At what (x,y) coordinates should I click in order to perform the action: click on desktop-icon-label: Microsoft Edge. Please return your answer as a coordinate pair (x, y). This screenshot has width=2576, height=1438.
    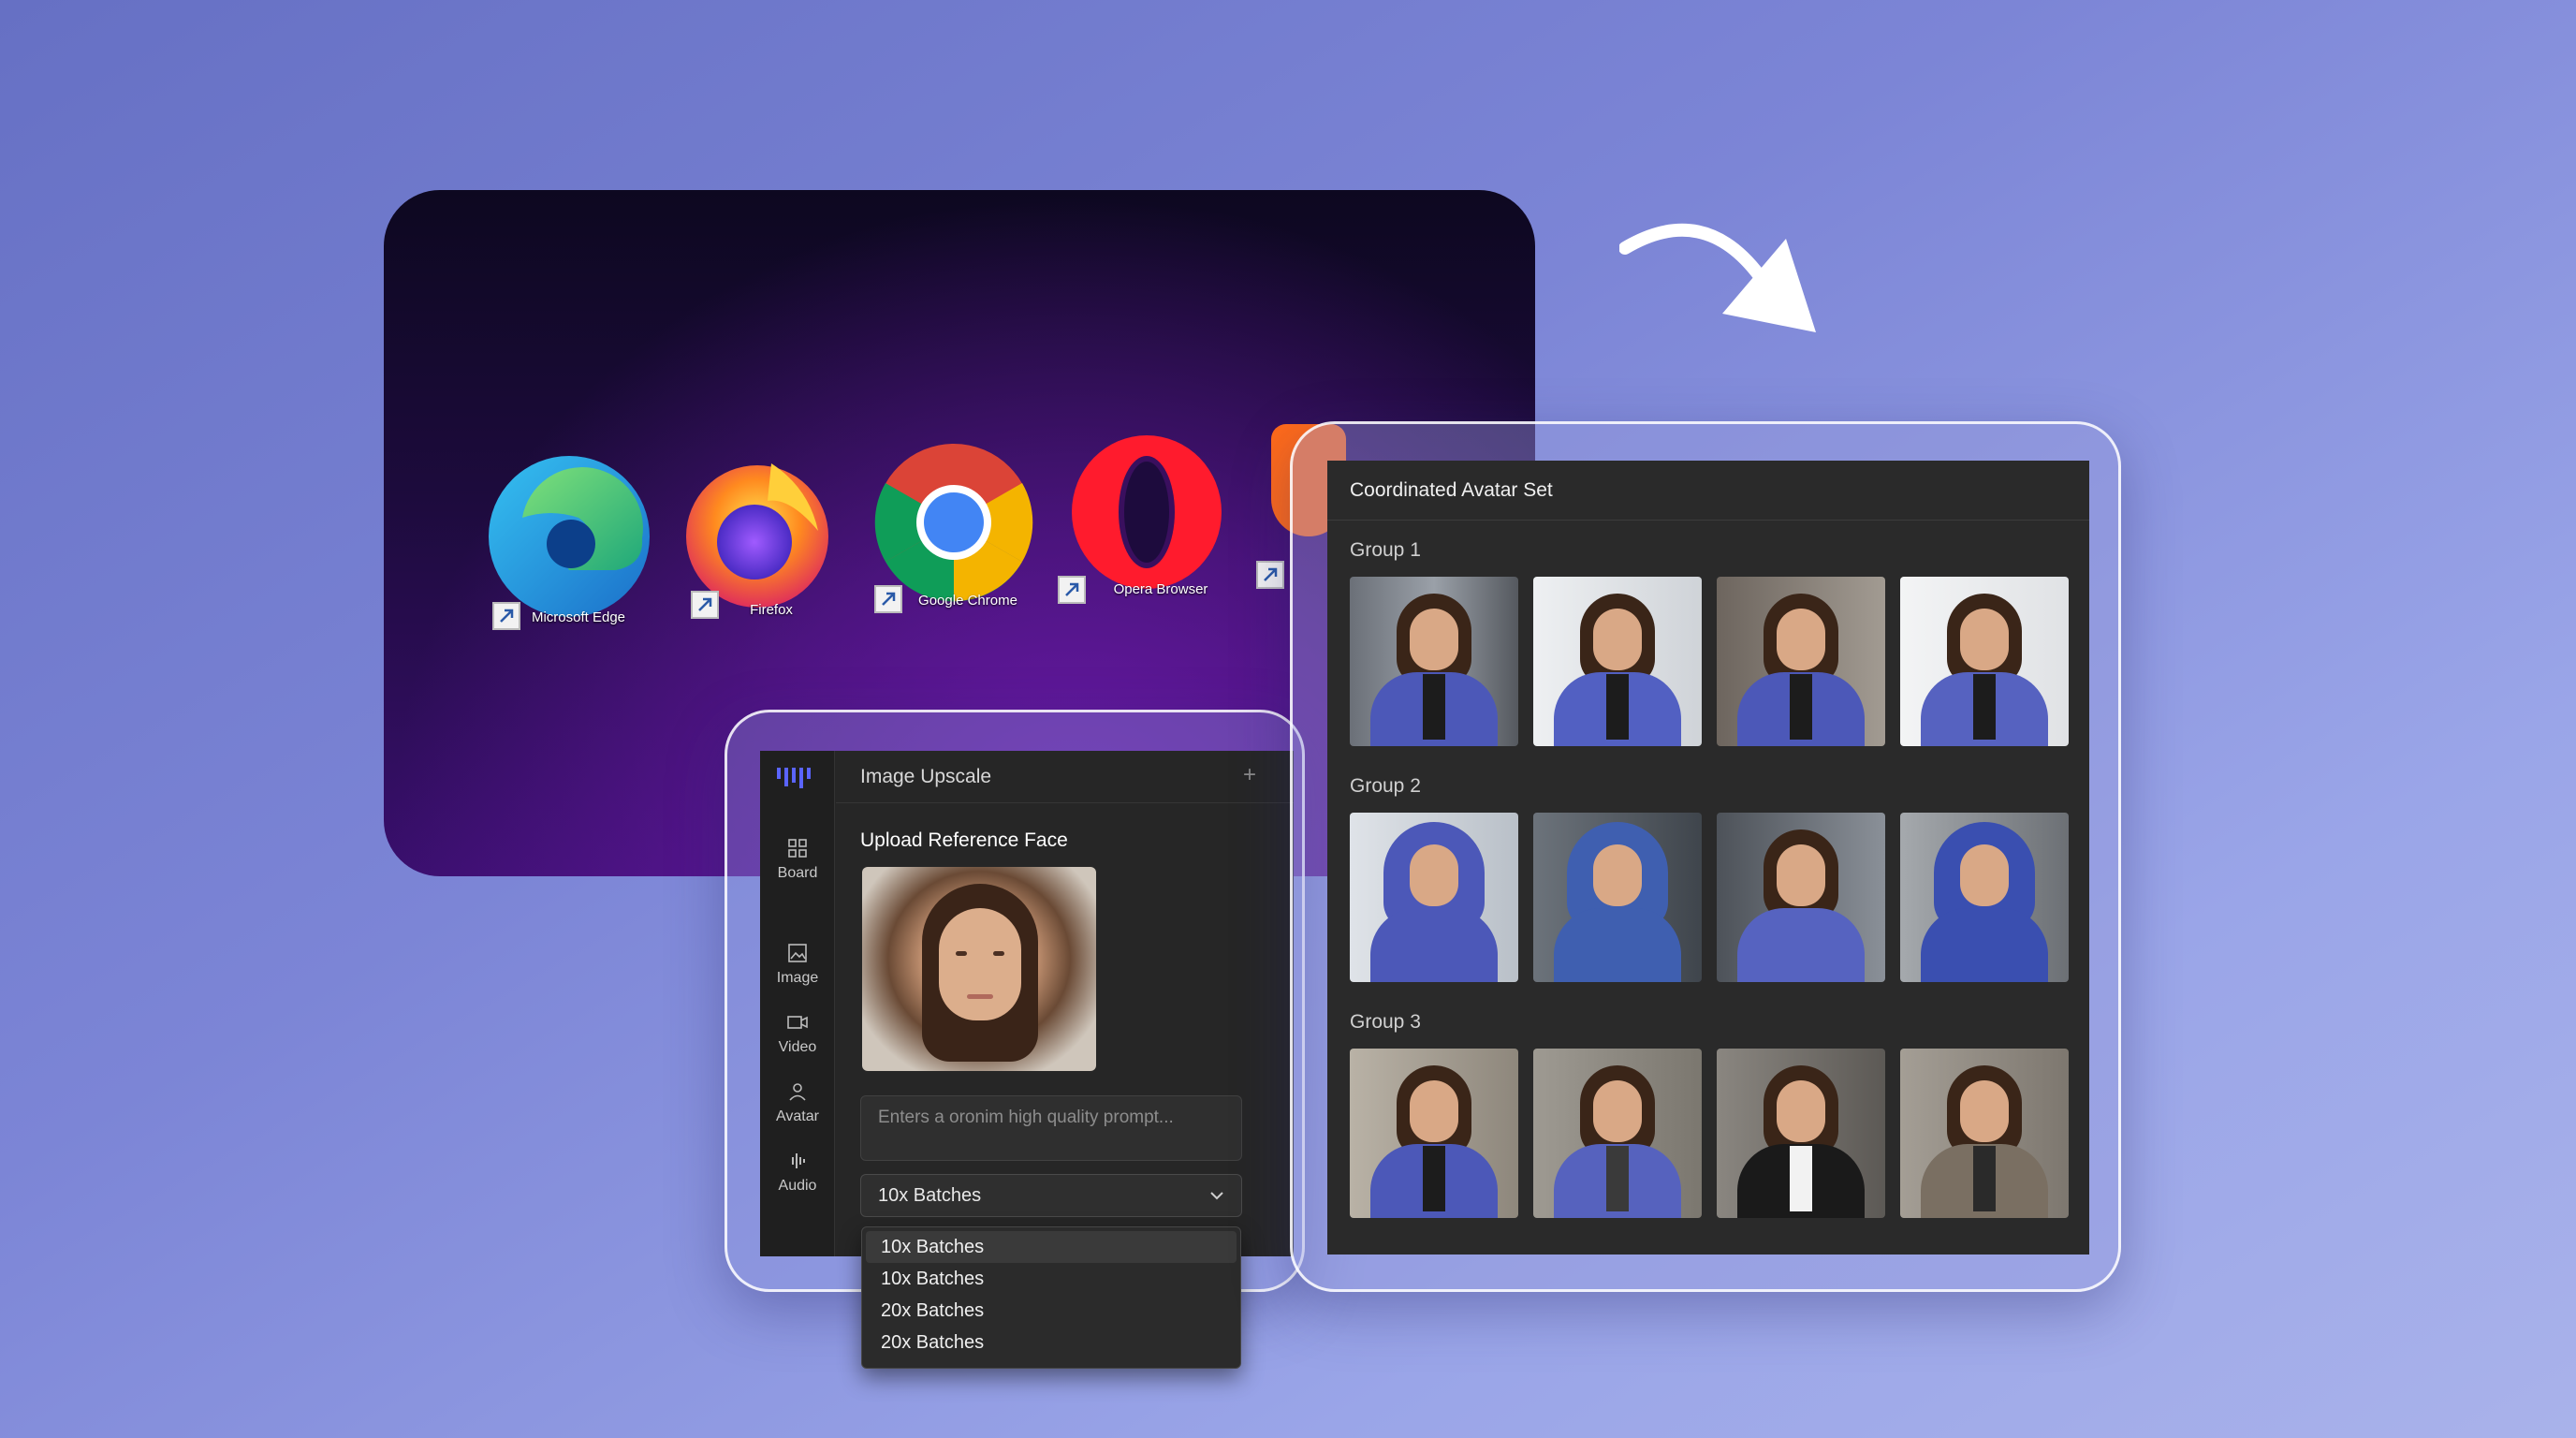
    Looking at the image, I should click on (579, 617).